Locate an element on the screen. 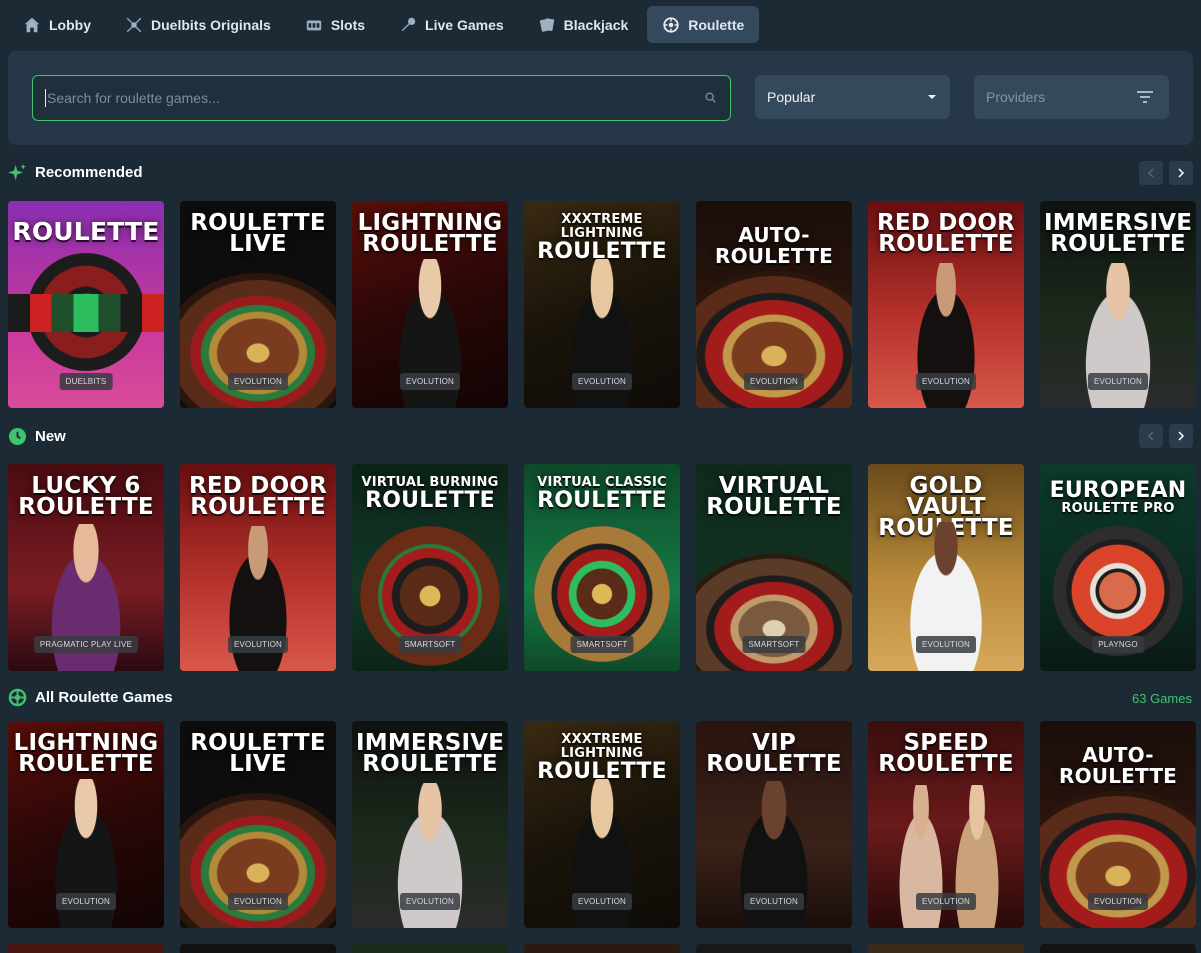 The width and height of the screenshot is (1201, 953). sparkle-icon is located at coordinates (17, 171).